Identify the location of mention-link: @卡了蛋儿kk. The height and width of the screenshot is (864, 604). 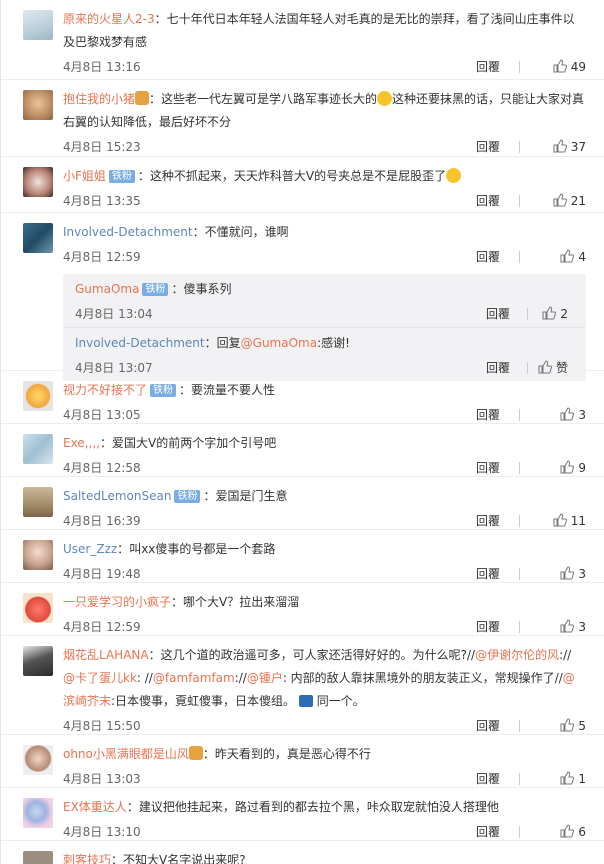
(100, 678).